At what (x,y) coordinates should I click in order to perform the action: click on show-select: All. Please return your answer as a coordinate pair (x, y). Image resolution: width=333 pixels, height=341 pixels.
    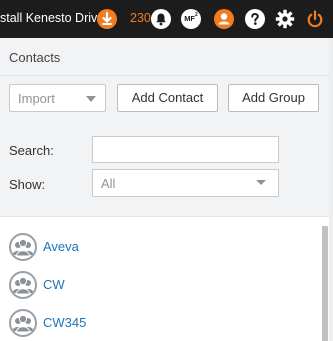
    Looking at the image, I should click on (185, 183).